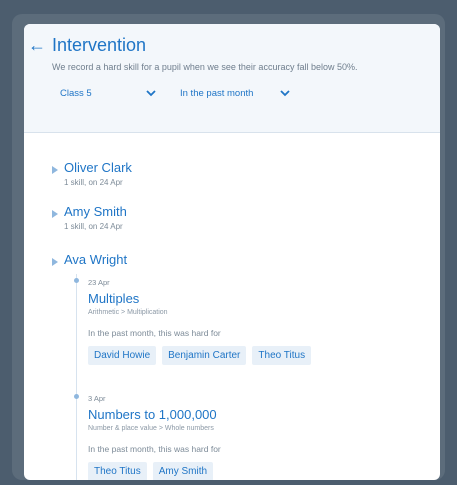 The image size is (457, 485). I want to click on pupil-name: Amy Smith, so click(95, 211).